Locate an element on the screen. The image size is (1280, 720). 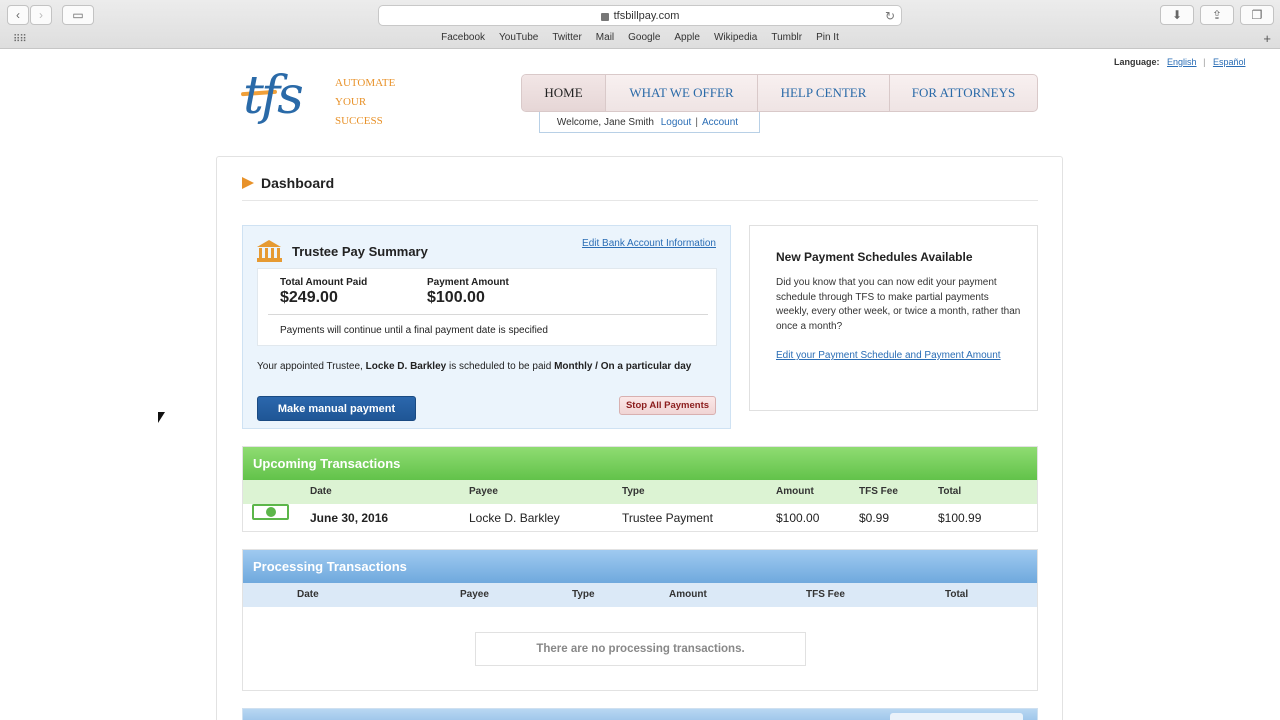
account-bar: Welcome, Jane Smith Logout | Account is located at coordinates (649, 122).